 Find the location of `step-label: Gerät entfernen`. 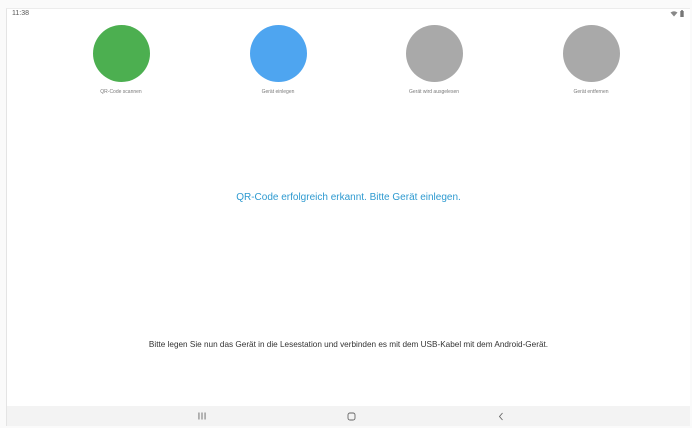

step-label: Gerät entfernen is located at coordinates (591, 92).